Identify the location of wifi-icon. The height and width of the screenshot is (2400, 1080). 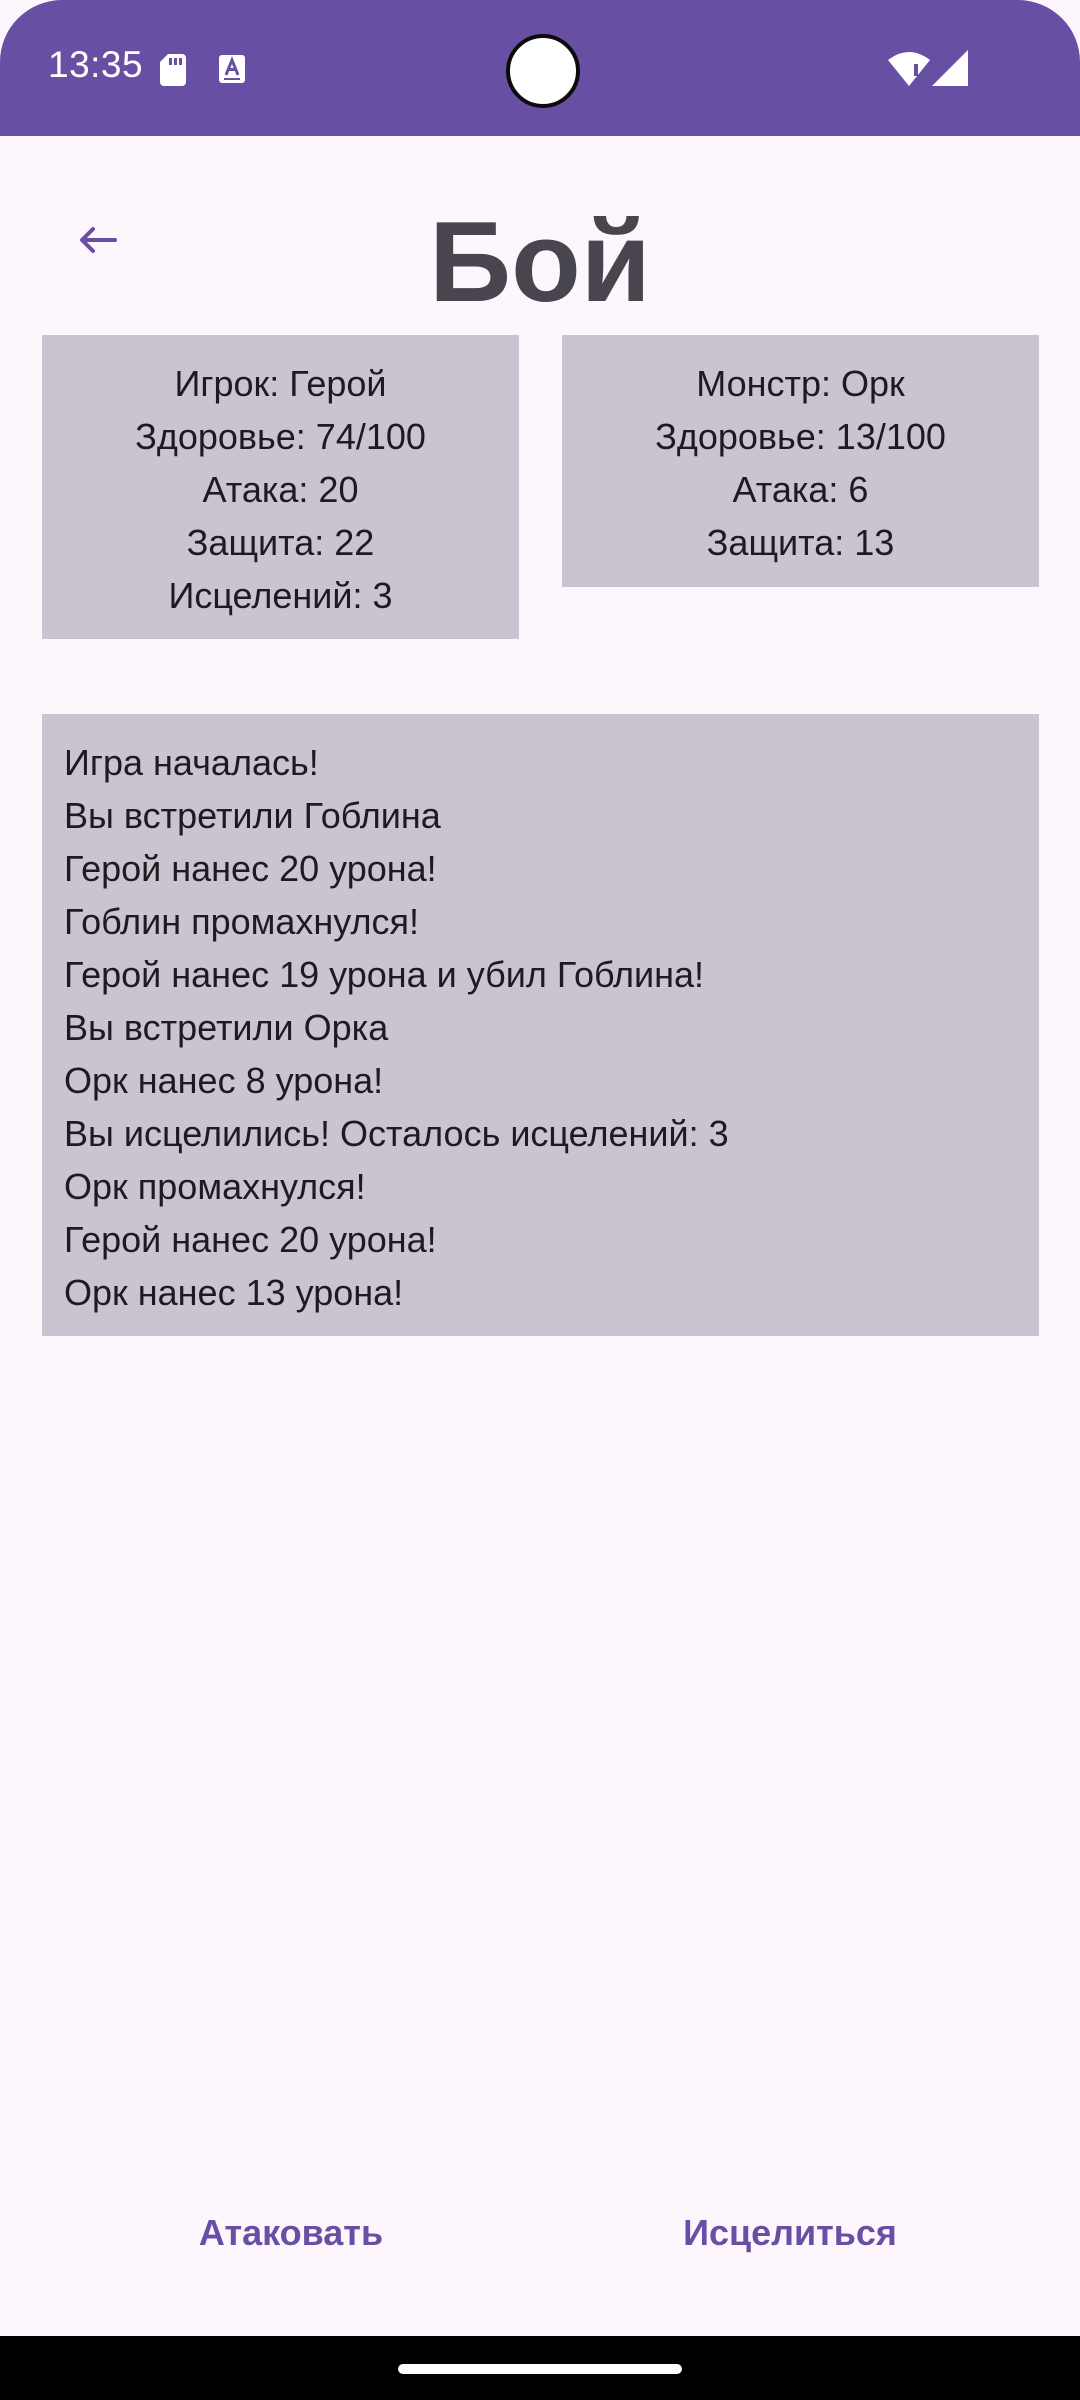
(909, 69).